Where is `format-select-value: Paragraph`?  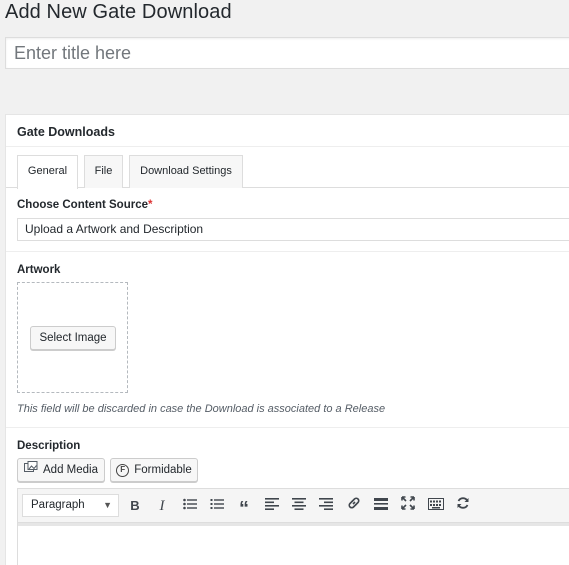 format-select-value: Paragraph is located at coordinates (58, 505).